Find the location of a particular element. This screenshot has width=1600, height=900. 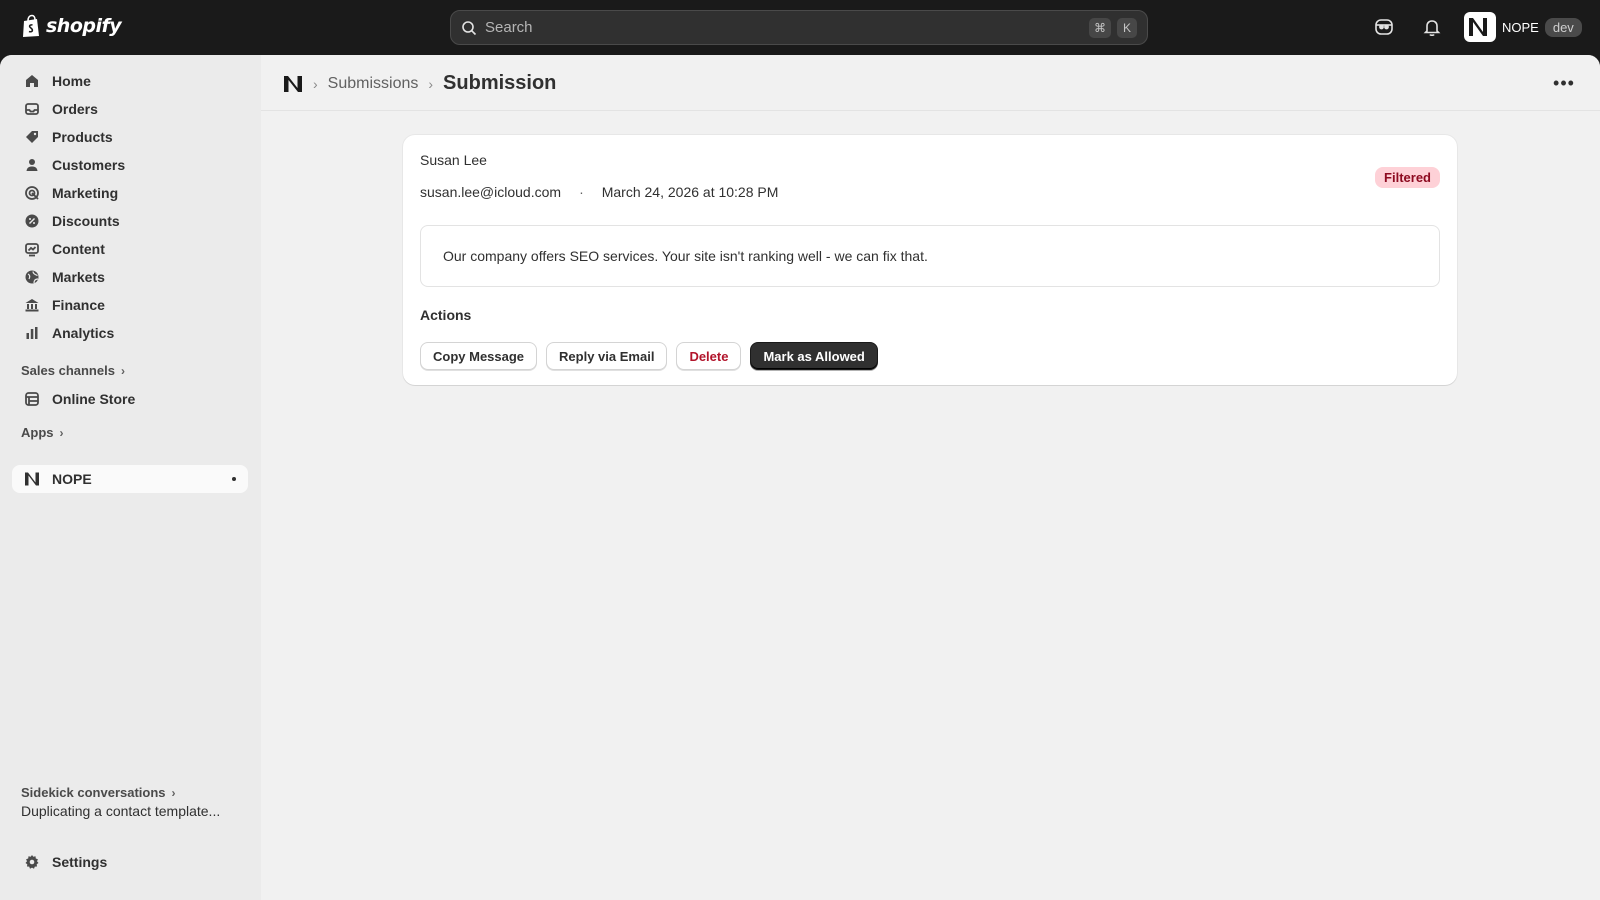

delete-button: Delete is located at coordinates (709, 356).